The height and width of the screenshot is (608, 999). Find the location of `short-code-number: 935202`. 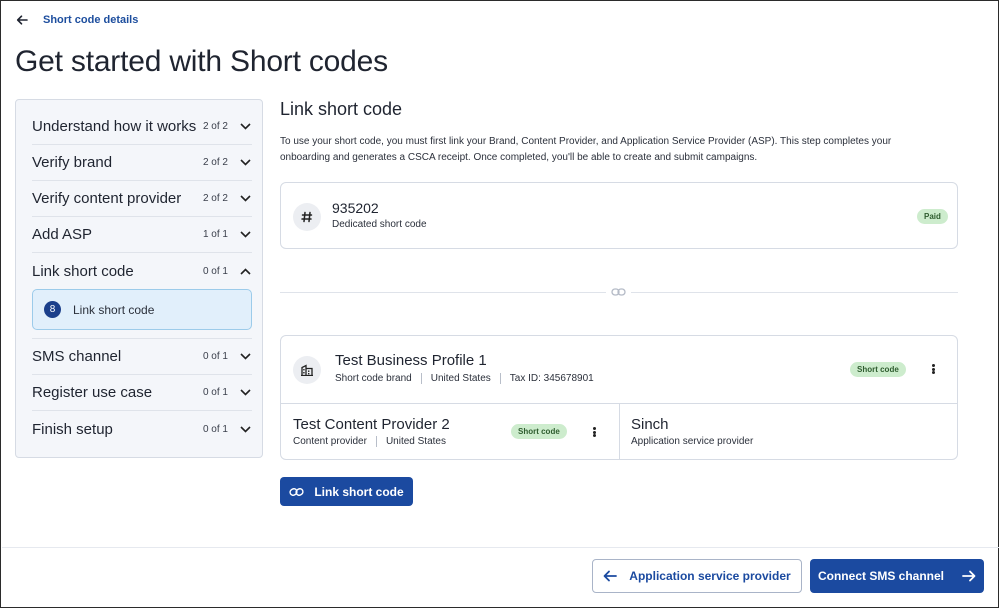

short-code-number: 935202 is located at coordinates (355, 208).